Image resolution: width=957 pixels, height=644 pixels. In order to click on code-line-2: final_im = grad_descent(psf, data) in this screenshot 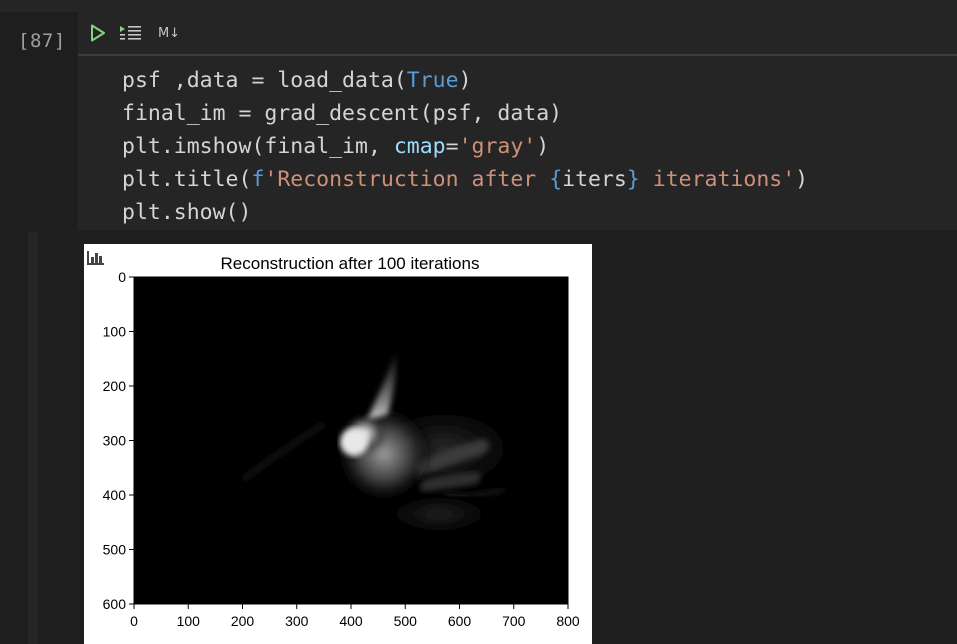, I will do `click(342, 113)`.